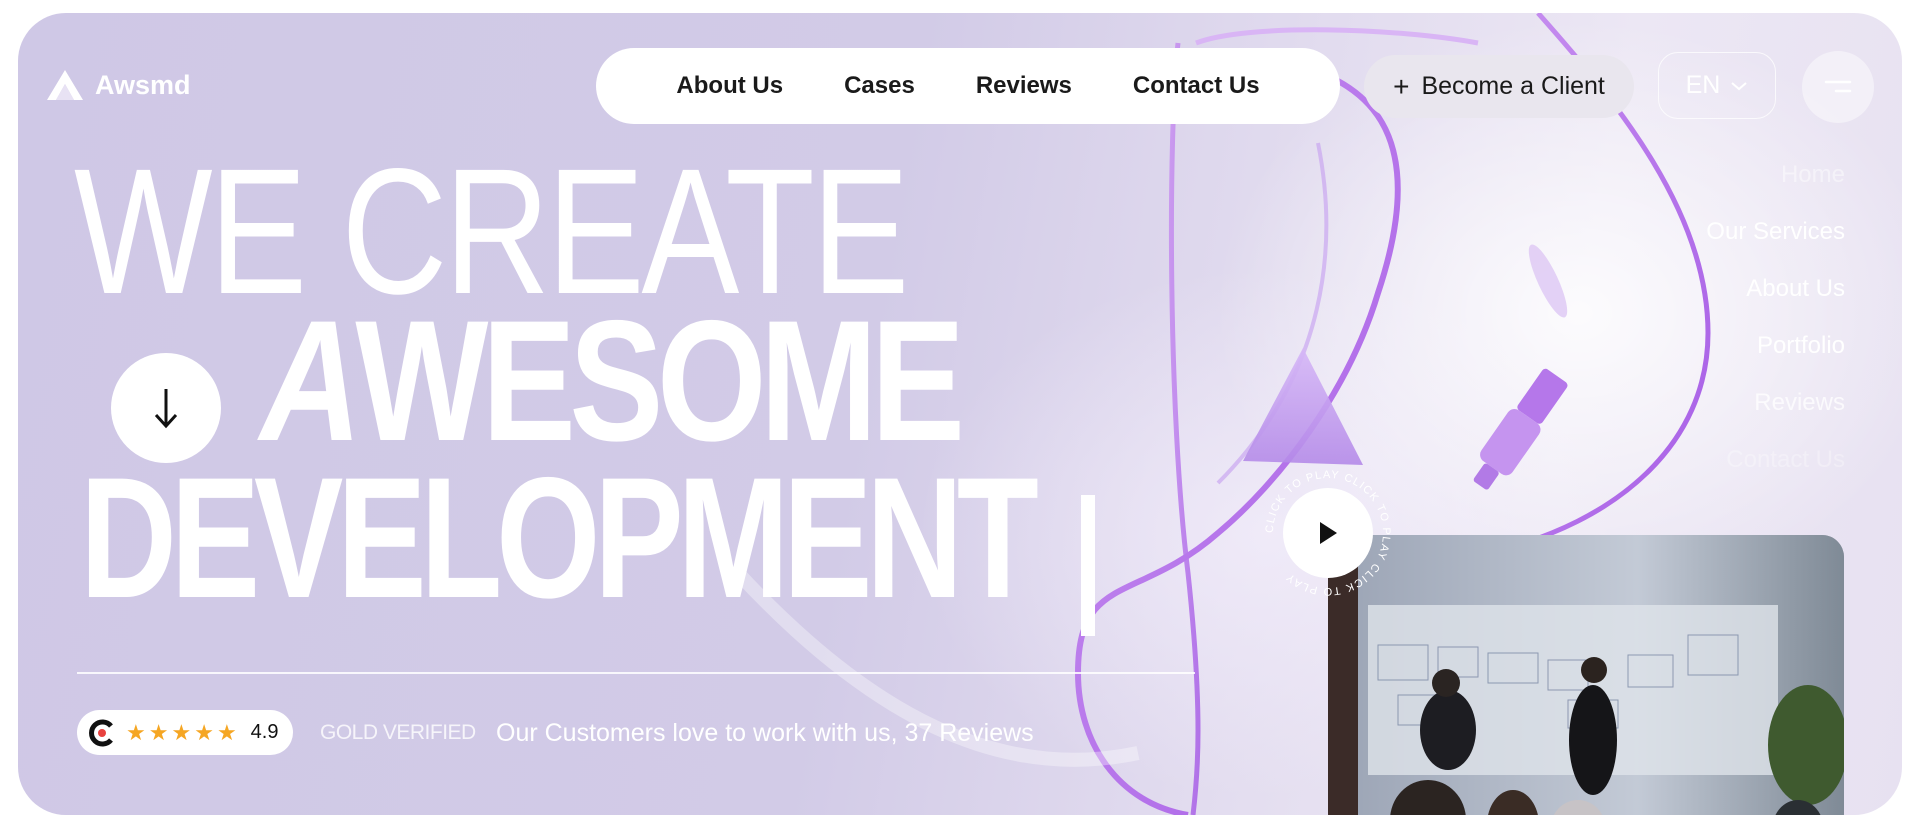 The image size is (1909, 829). What do you see at coordinates (636, 673) in the screenshot?
I see `divider-line` at bounding box center [636, 673].